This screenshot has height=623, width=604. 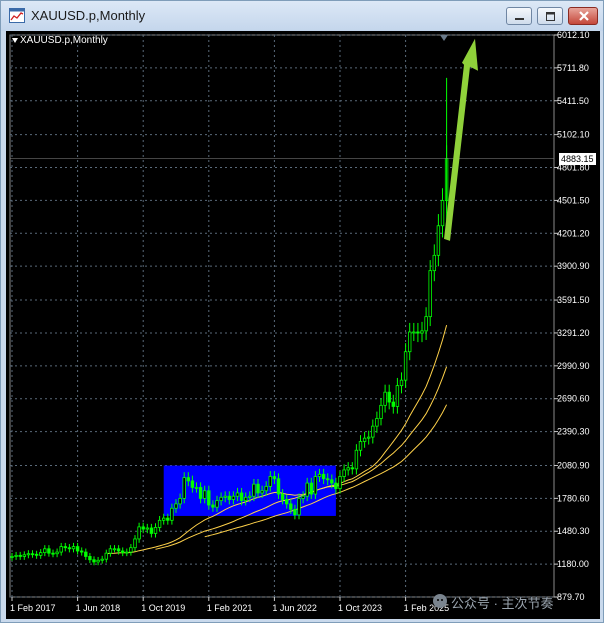 I want to click on window-title: XAUUSD.p,Monthly, so click(x=88, y=15).